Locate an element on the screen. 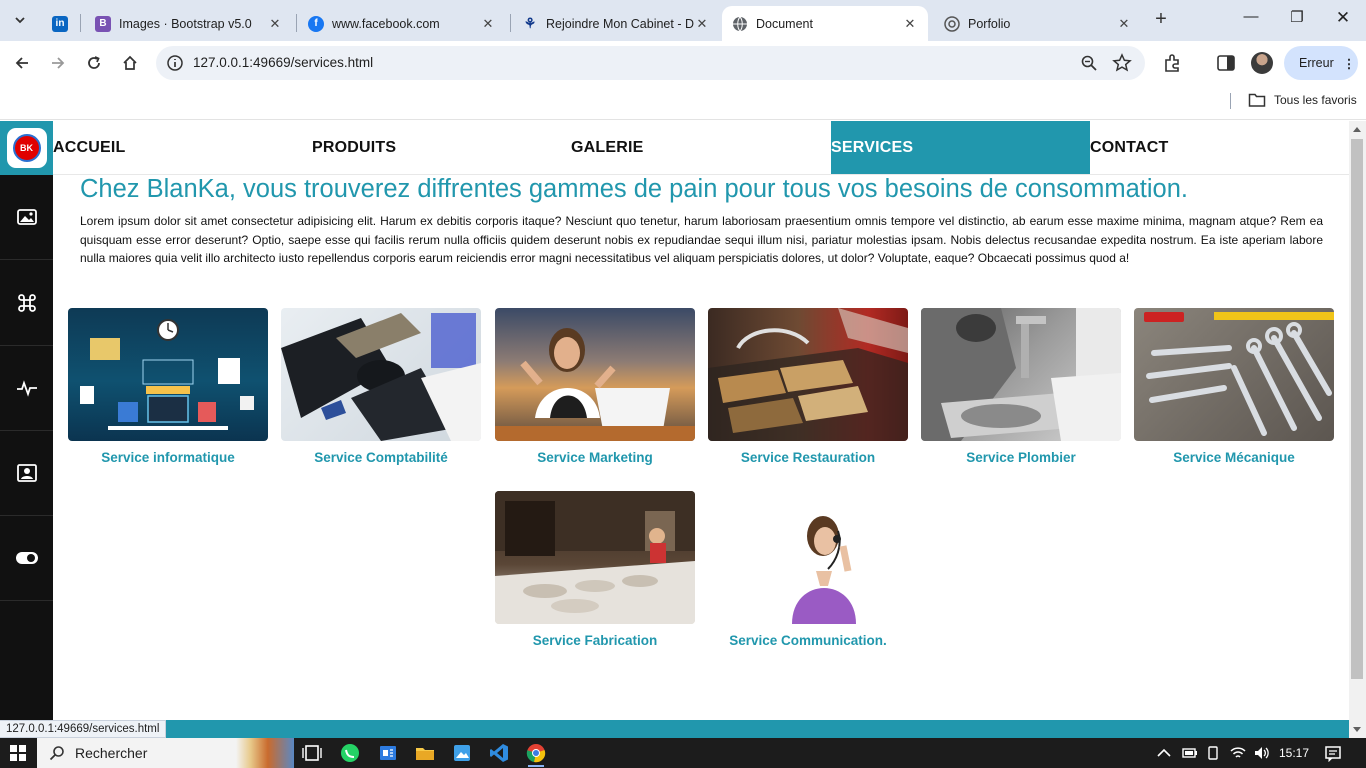 The height and width of the screenshot is (768, 1366). page-scrollbar is located at coordinates (1357, 429).